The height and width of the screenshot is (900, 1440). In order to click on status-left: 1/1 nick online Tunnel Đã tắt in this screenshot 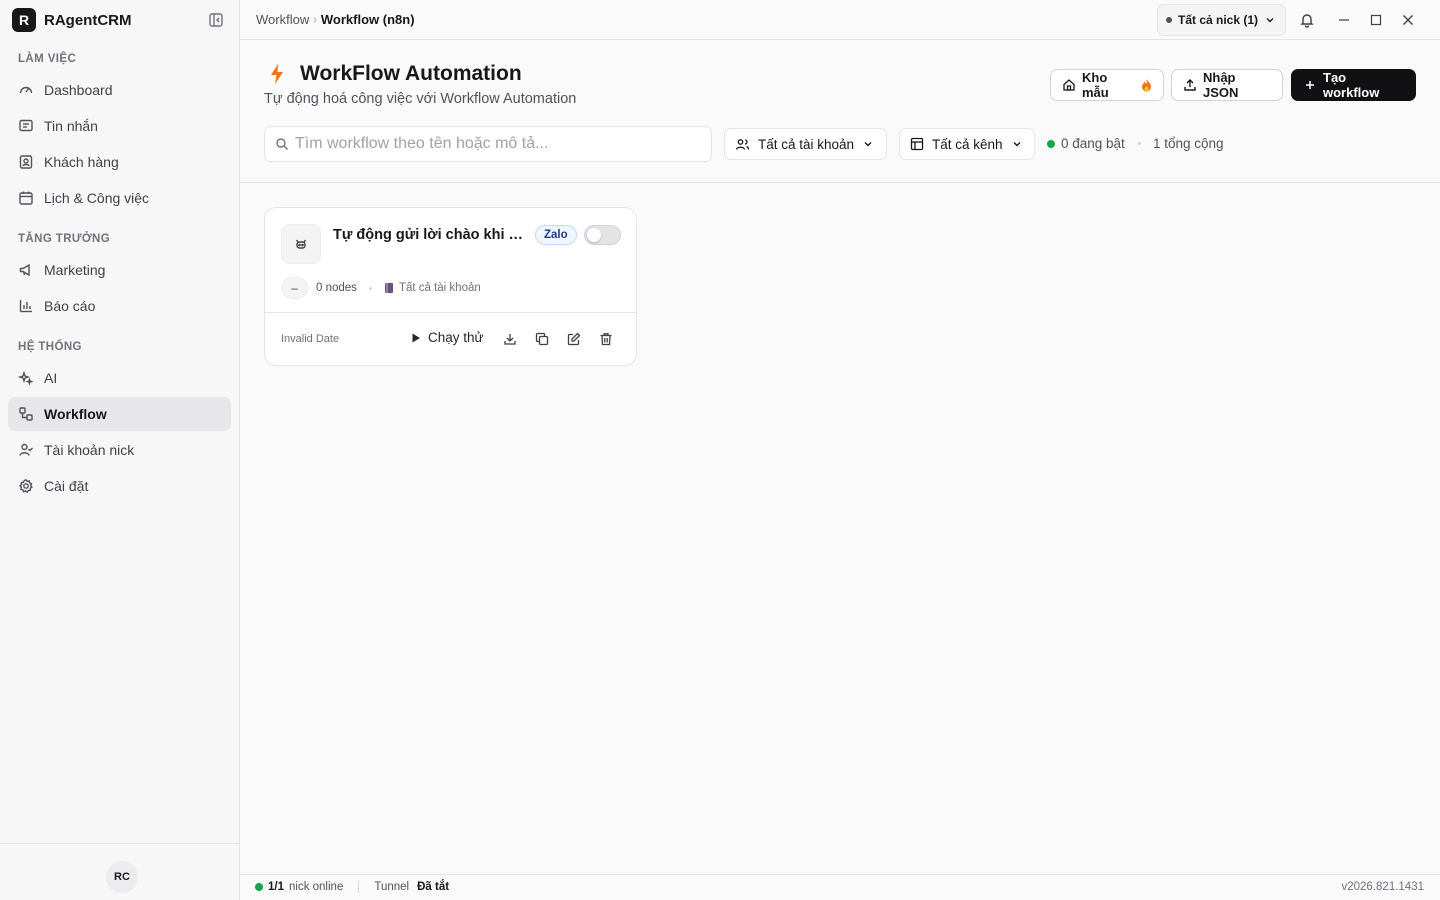, I will do `click(352, 887)`.